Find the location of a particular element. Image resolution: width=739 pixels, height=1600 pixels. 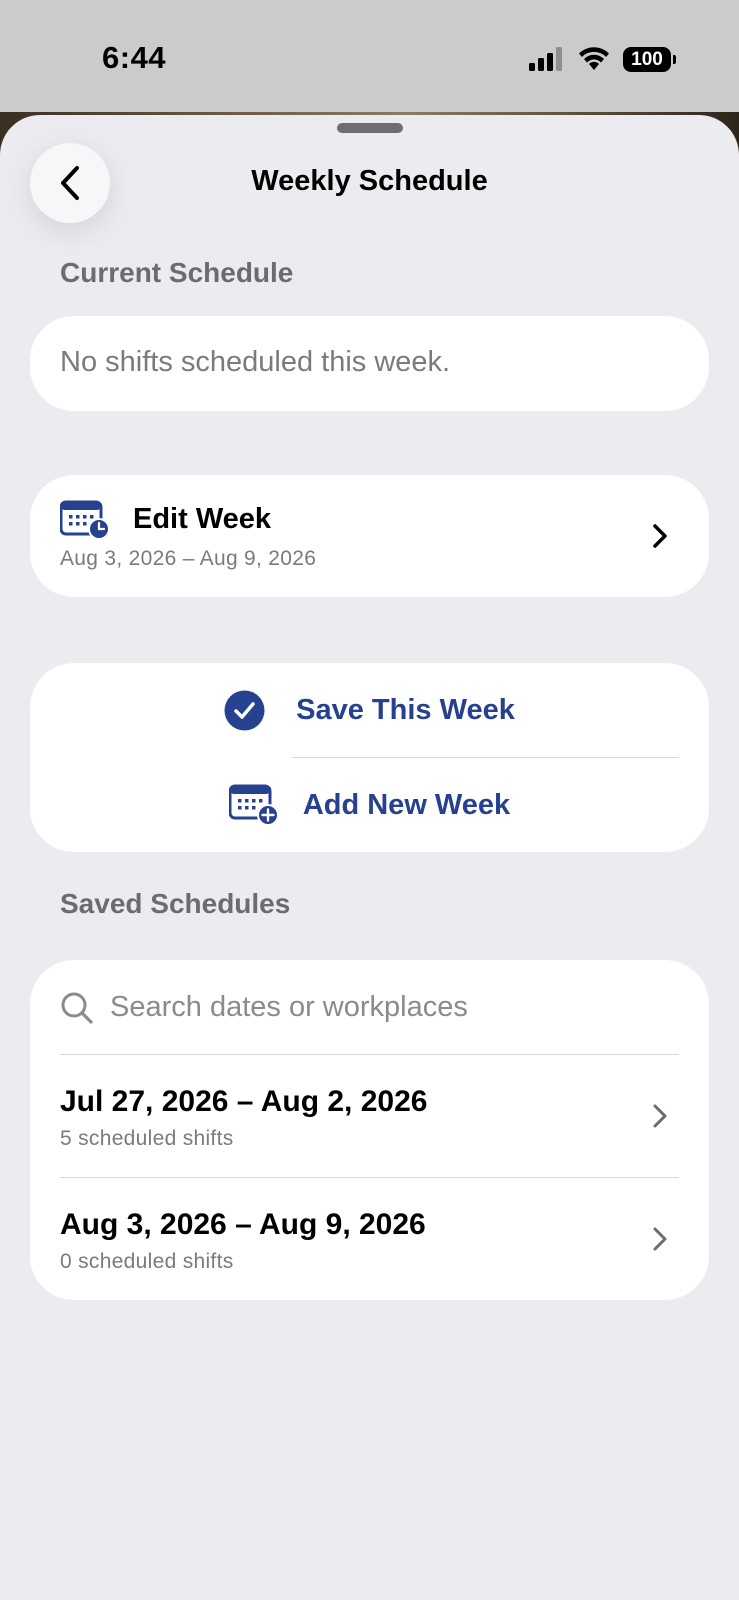

edit-week-date-range: Aug 3, 2026 – Aug 9, 2026 is located at coordinates (188, 558).